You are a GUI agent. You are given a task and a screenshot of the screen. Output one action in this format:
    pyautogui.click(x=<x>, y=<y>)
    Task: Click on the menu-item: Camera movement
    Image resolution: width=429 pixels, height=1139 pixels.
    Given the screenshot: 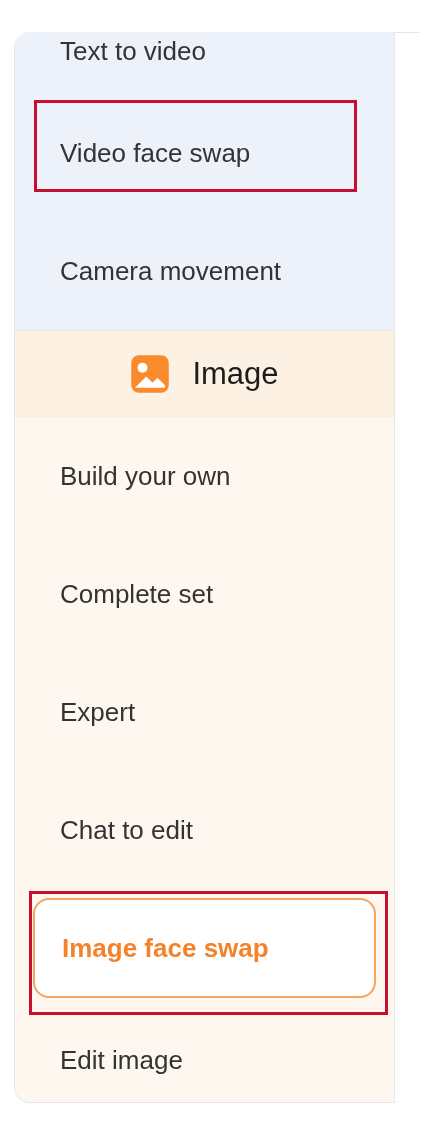 What is the action you would take?
    pyautogui.click(x=204, y=271)
    